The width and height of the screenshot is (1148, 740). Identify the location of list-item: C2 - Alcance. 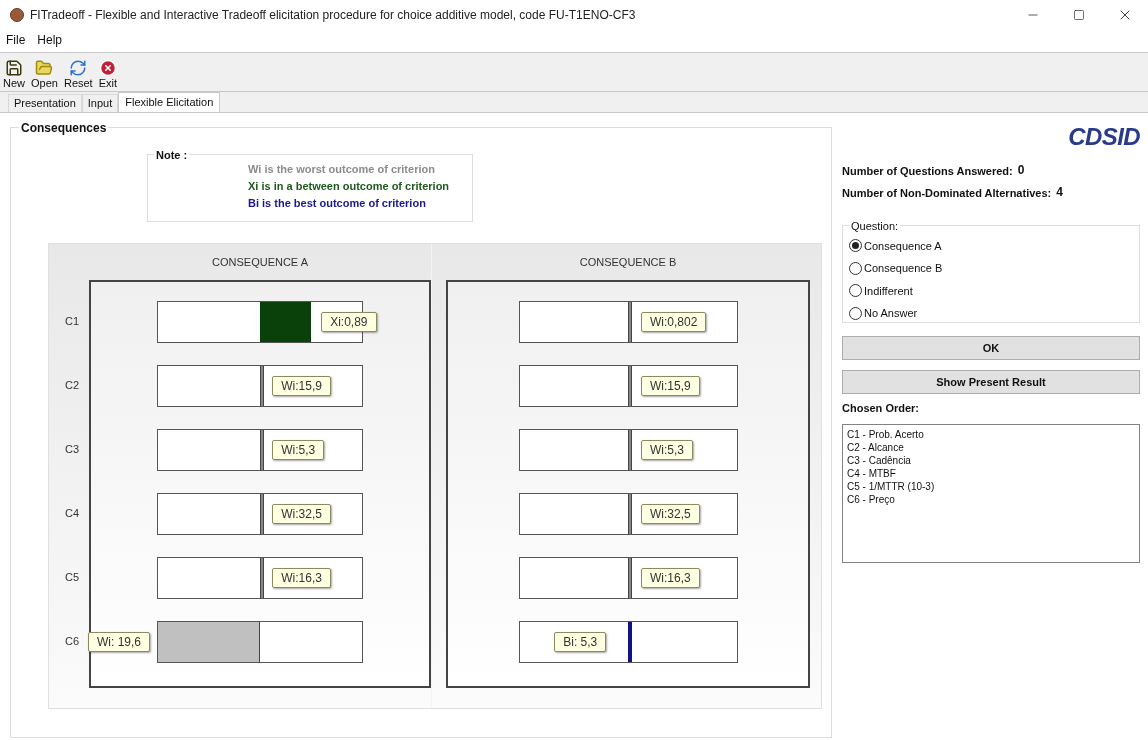
(993, 447).